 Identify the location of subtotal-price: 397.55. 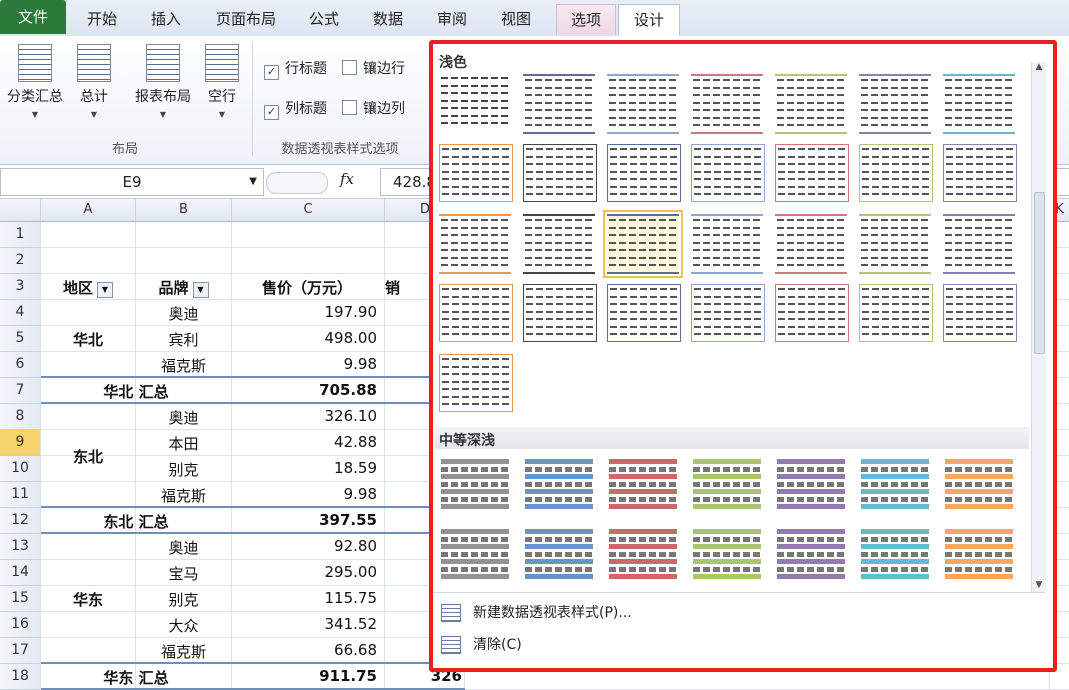
(304, 520).